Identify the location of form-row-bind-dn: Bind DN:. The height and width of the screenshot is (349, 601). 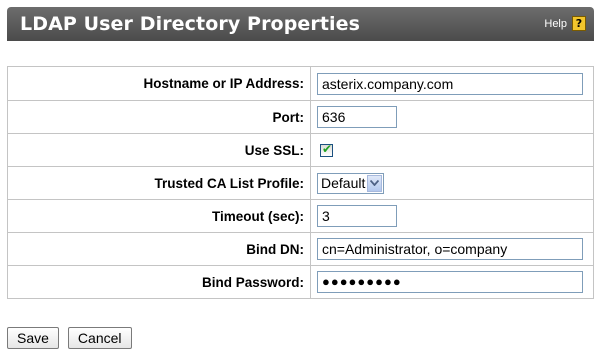
(300, 249).